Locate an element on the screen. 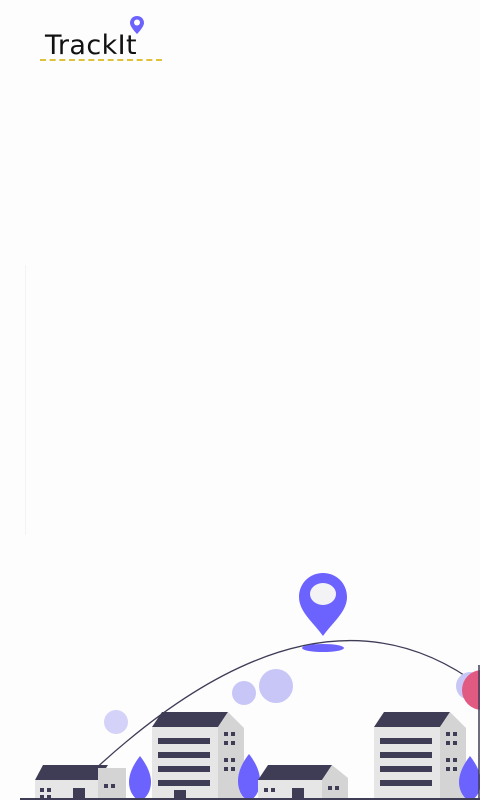 This screenshot has width=480, height=800. building-tall-center-left is located at coordinates (198, 756).